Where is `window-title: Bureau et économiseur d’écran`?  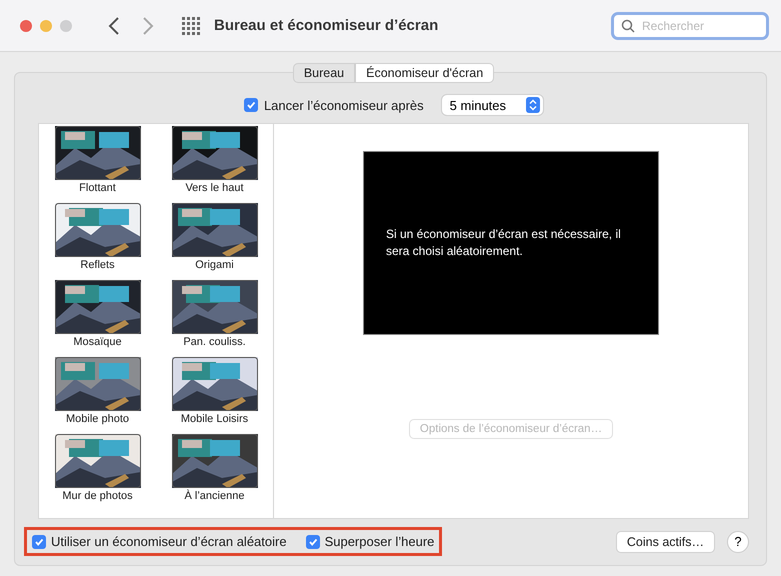 window-title: Bureau et économiseur d’écran is located at coordinates (326, 25).